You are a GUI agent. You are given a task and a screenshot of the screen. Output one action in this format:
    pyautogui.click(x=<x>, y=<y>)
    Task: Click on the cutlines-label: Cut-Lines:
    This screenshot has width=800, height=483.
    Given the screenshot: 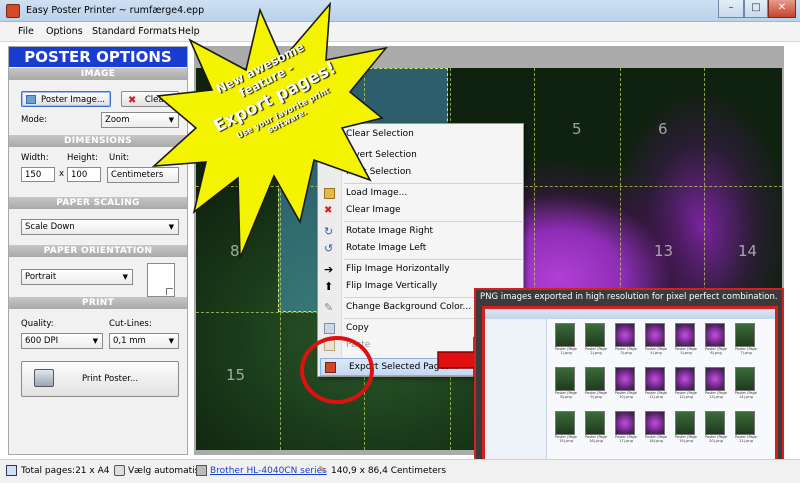 What is the action you would take?
    pyautogui.click(x=130, y=324)
    